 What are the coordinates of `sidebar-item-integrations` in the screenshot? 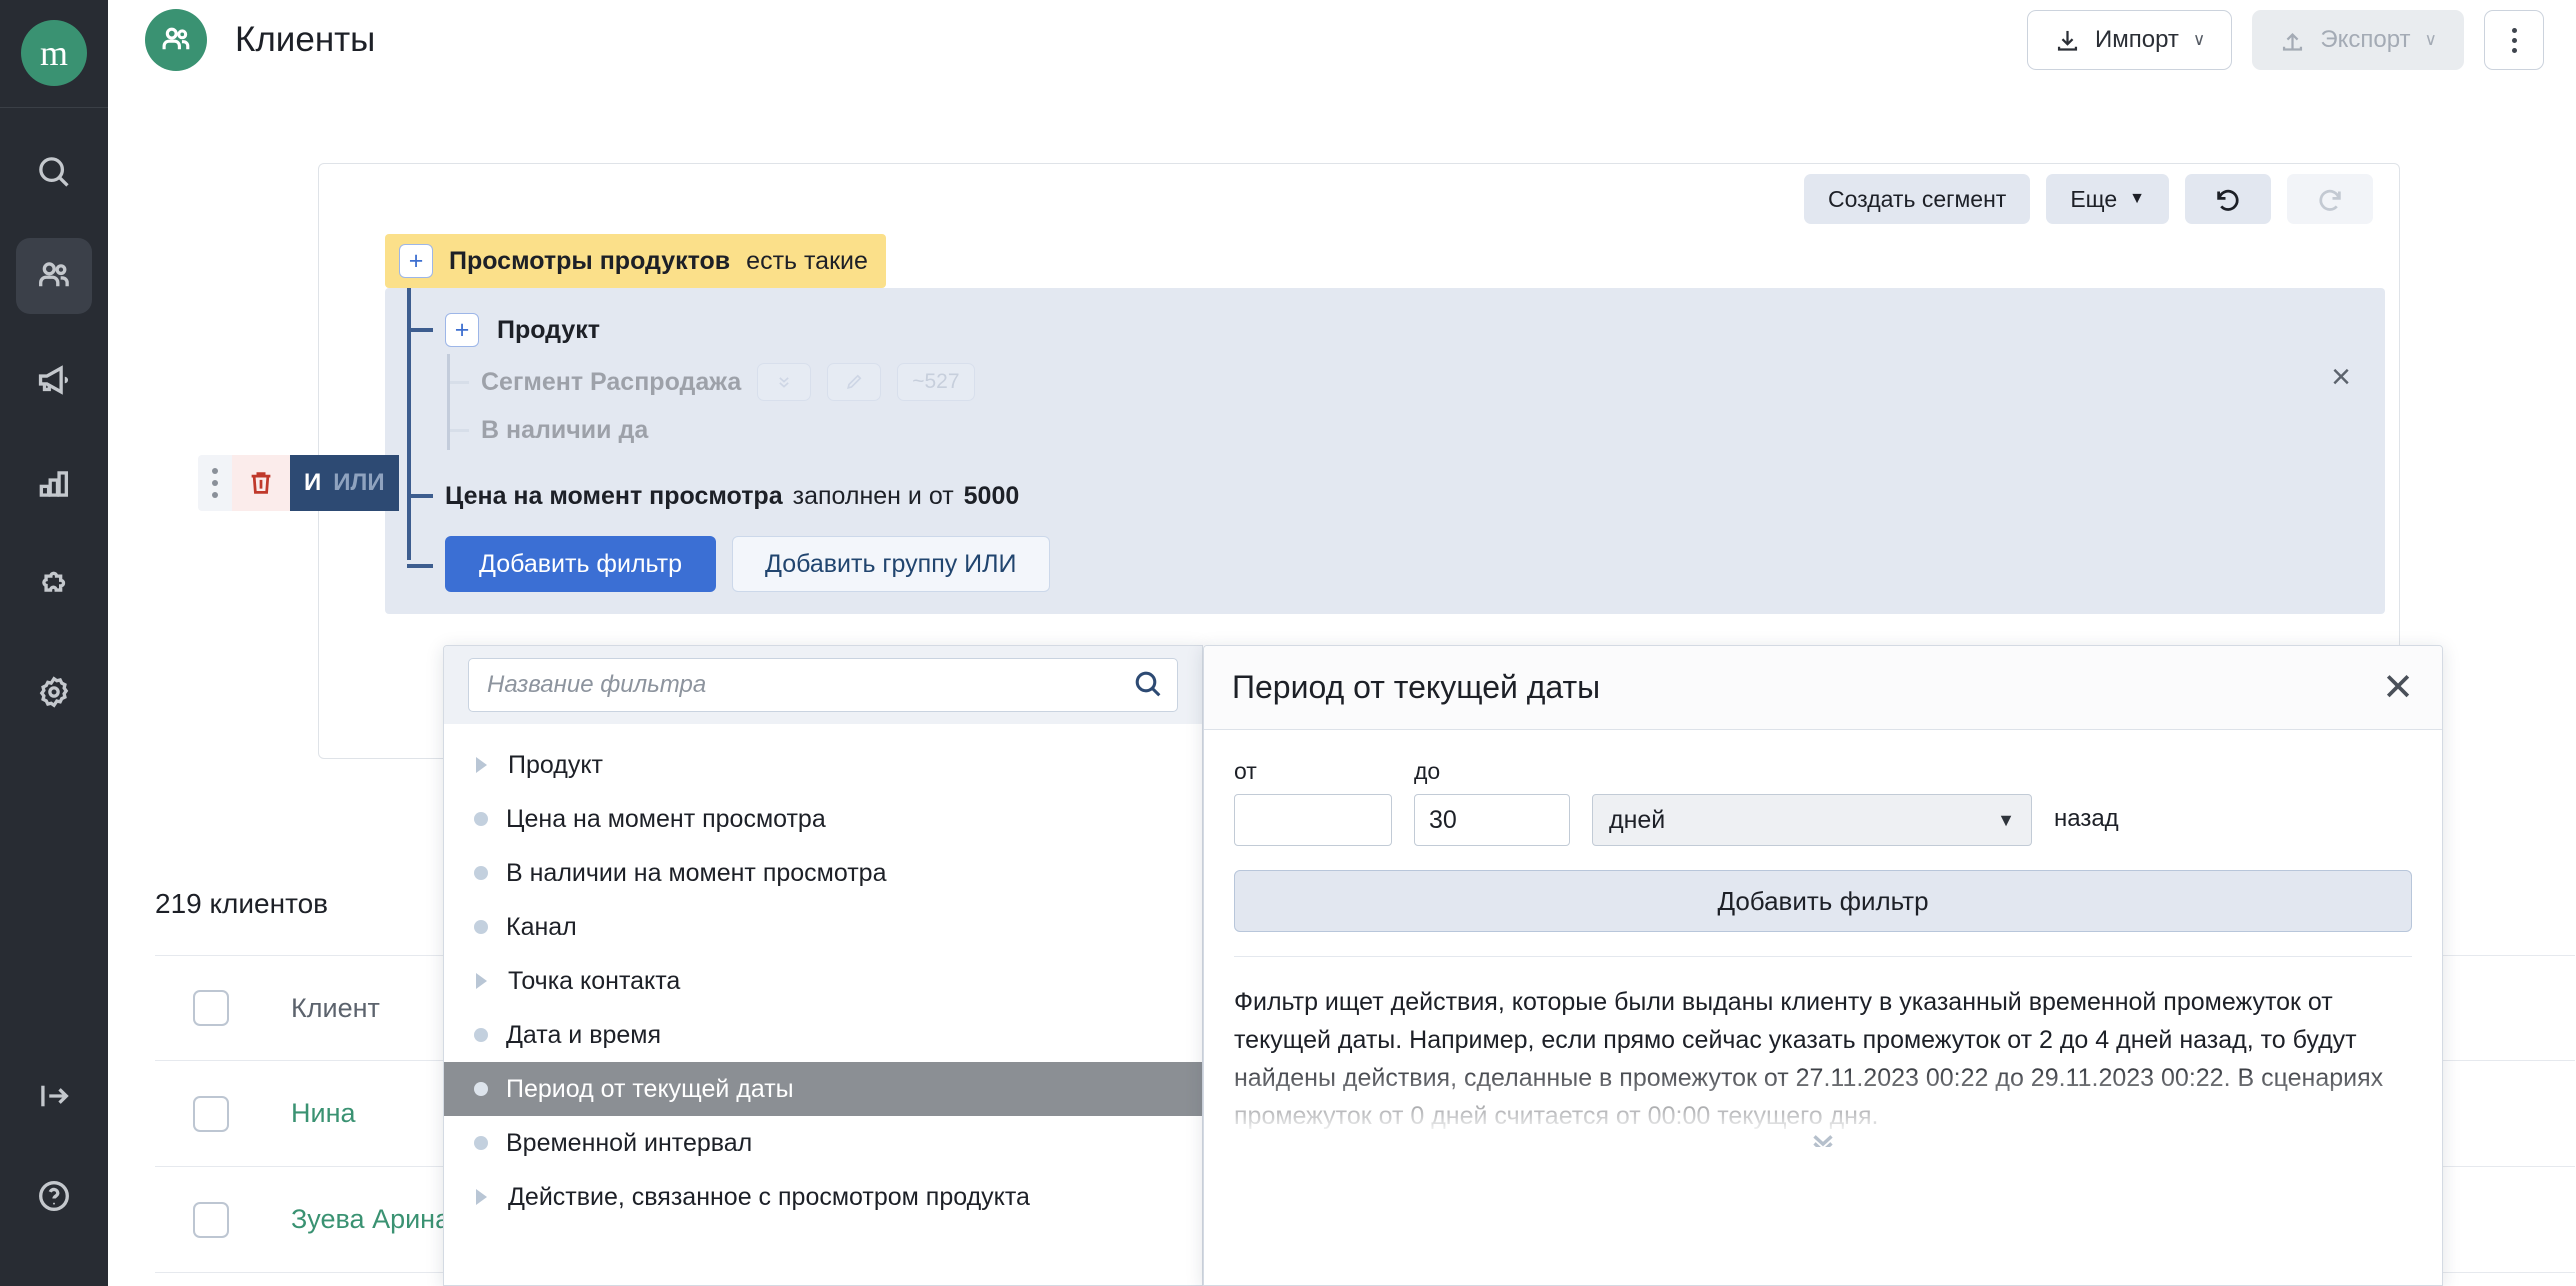 It's located at (54, 588).